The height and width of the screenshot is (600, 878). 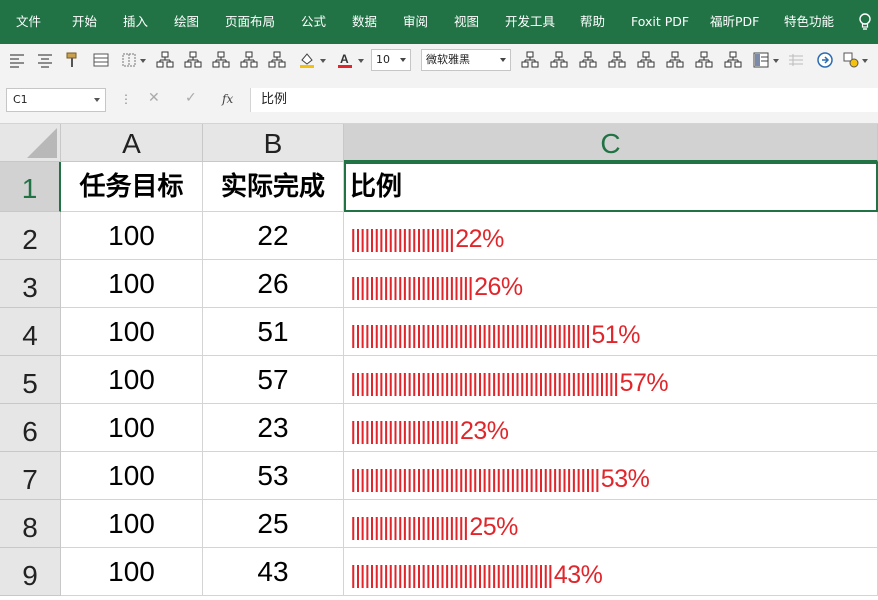 I want to click on header-cell-actual: 实际完成, so click(x=273, y=187).